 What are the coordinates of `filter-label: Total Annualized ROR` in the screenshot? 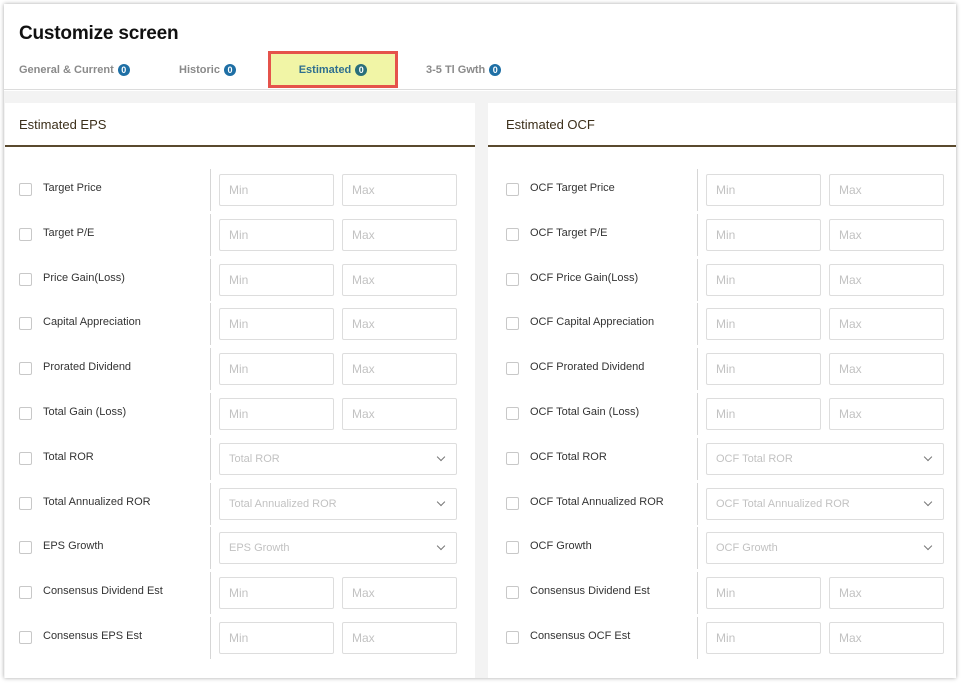 It's located at (97, 501).